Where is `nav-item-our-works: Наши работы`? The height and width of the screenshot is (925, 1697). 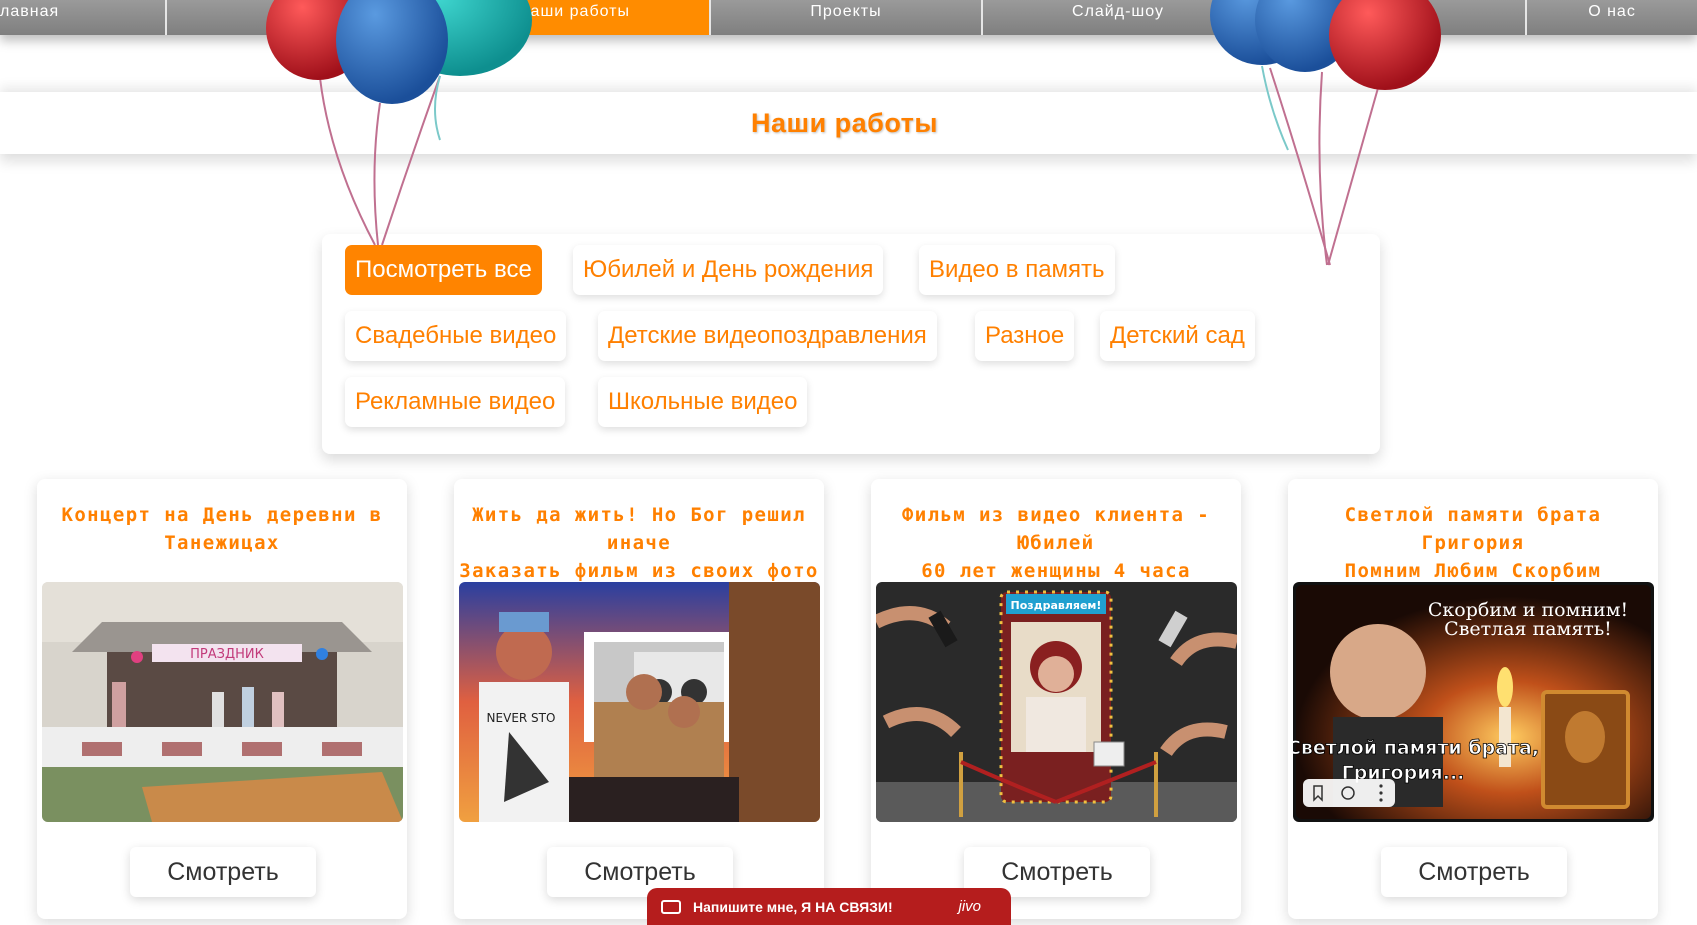 nav-item-our-works: Наши работы is located at coordinates (575, 17).